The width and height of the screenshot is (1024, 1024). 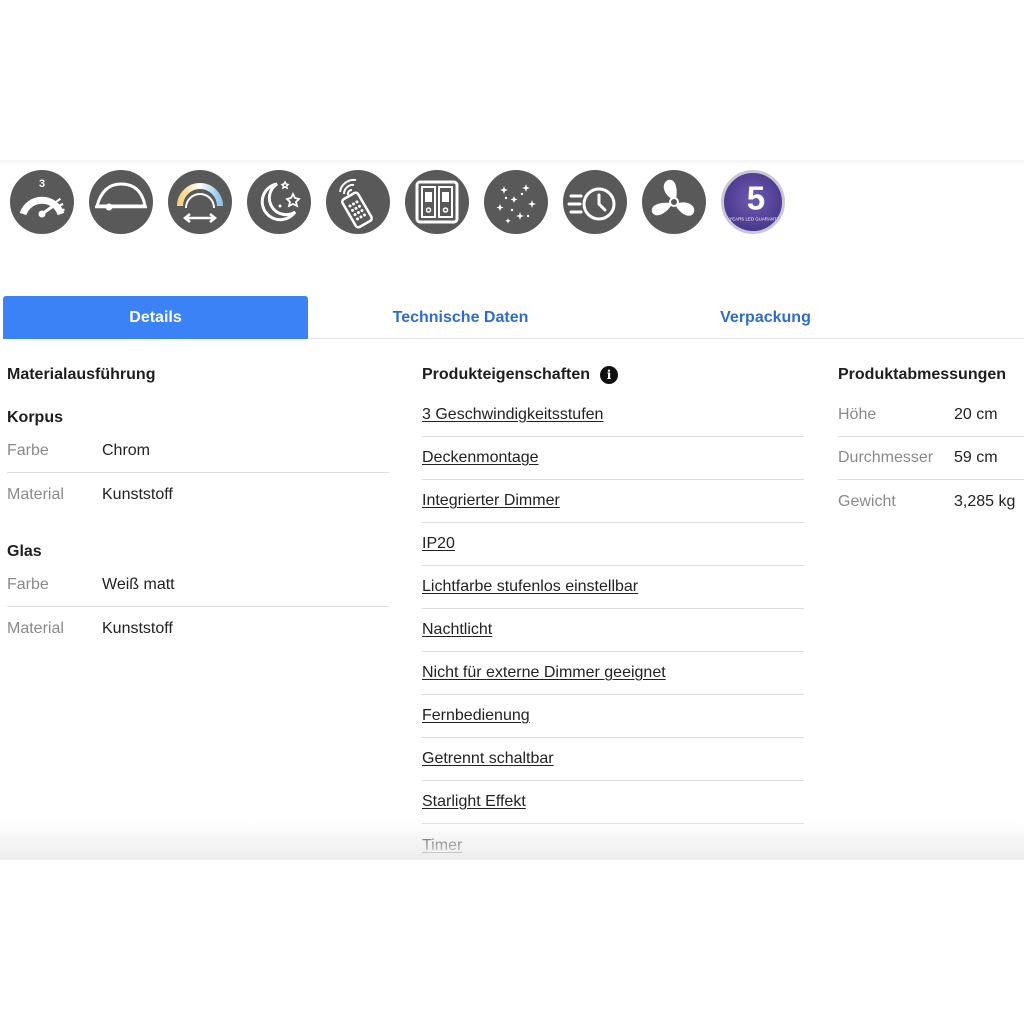 I want to click on property-link: Timer, so click(x=442, y=846).